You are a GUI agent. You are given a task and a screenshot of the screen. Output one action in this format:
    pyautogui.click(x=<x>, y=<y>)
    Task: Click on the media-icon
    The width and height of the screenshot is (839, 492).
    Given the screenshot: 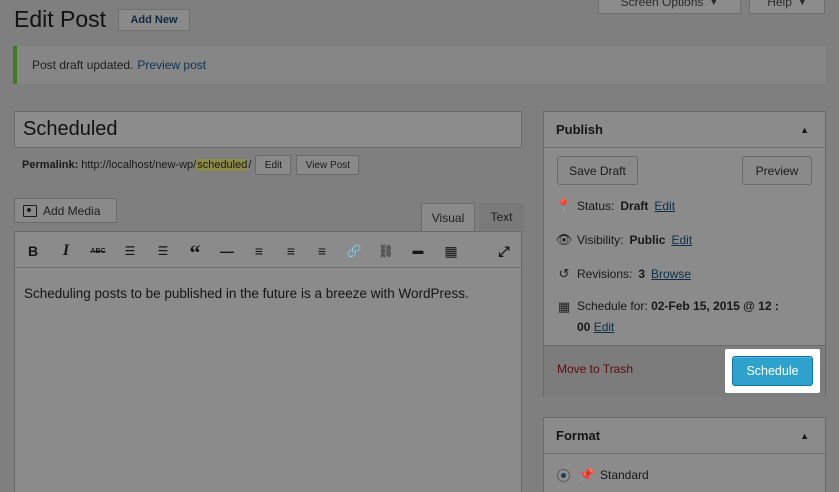 What is the action you would take?
    pyautogui.click(x=30, y=210)
    